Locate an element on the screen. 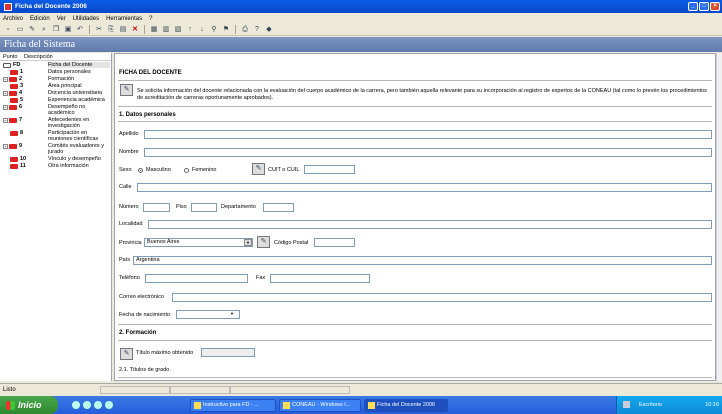 The width and height of the screenshot is (722, 414). femenino-radio is located at coordinates (186, 170).